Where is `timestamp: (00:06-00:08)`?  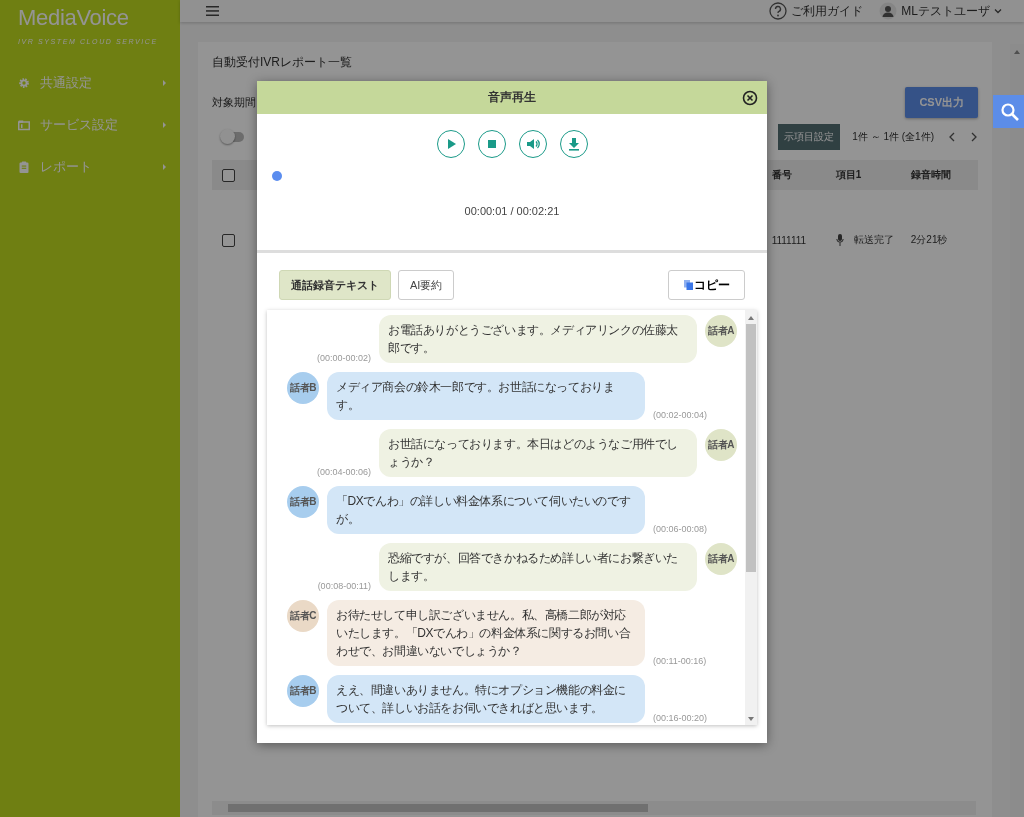 timestamp: (00:06-00:08) is located at coordinates (680, 529).